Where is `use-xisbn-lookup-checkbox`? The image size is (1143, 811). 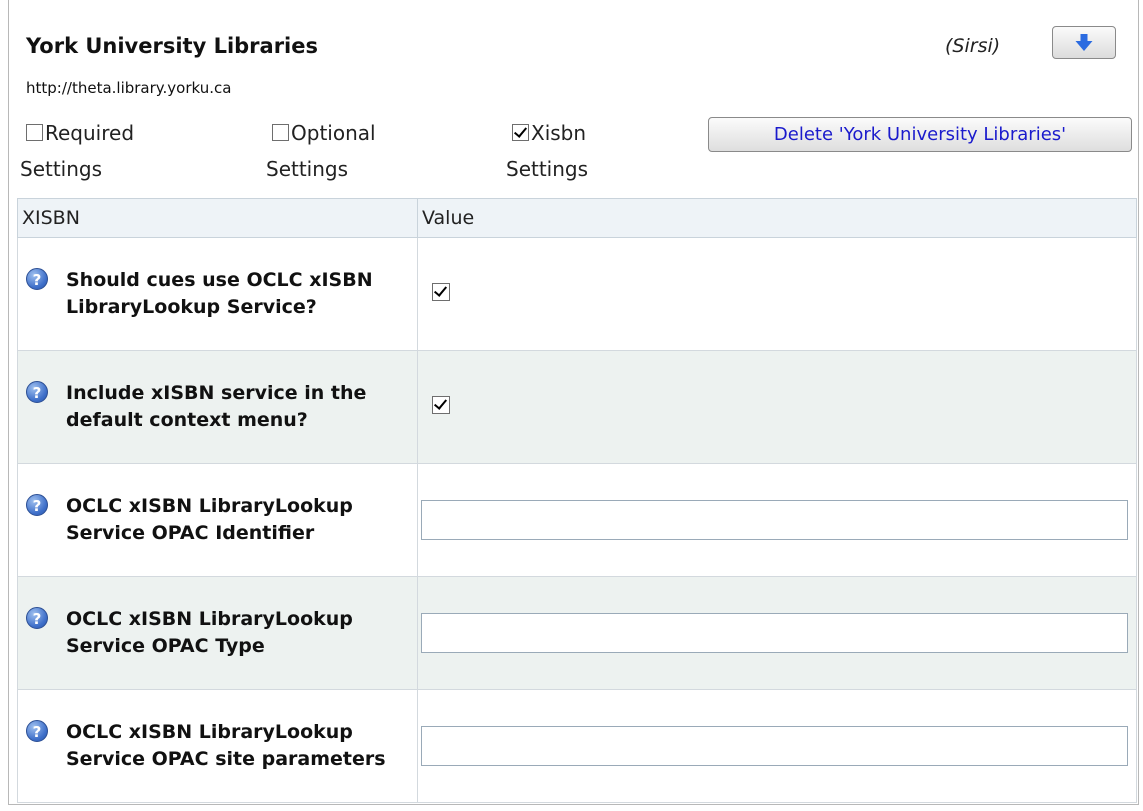 use-xisbn-lookup-checkbox is located at coordinates (441, 292).